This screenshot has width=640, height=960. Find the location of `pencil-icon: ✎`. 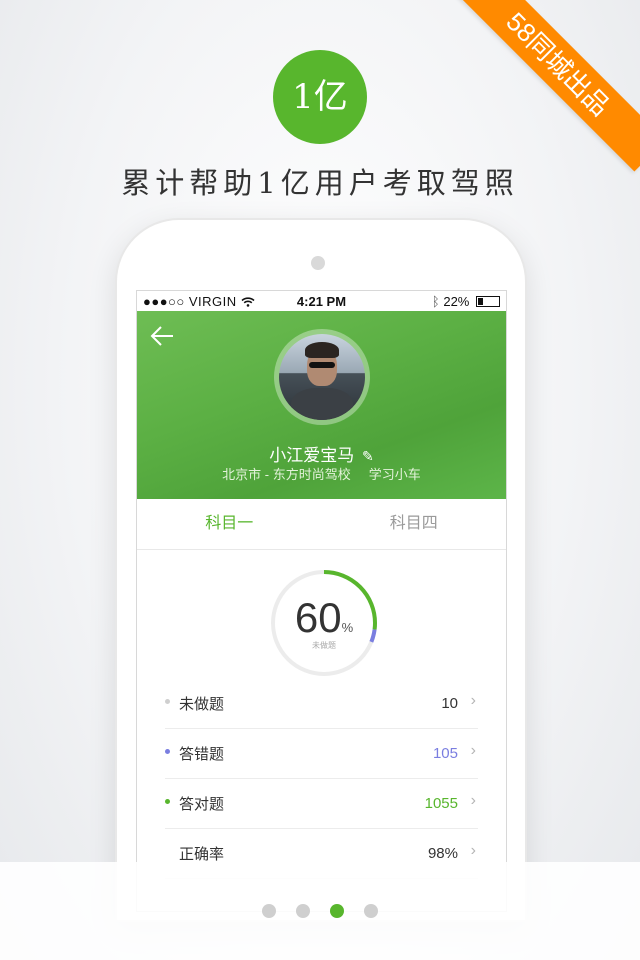

pencil-icon: ✎ is located at coordinates (368, 456).